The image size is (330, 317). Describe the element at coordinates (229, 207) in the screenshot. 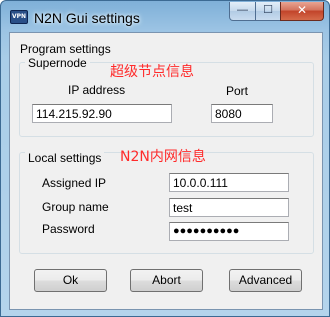

I see `group-name-input` at that location.